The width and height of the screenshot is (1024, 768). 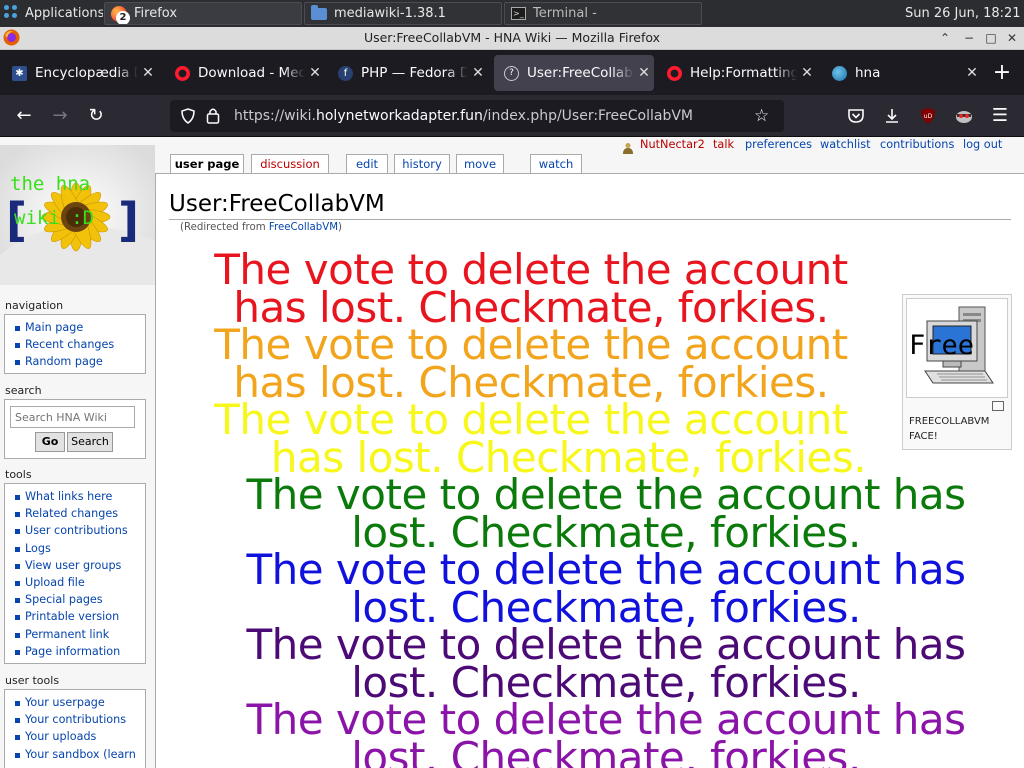 What do you see at coordinates (79, 496) in the screenshot?
I see `tools-link: What links here` at bounding box center [79, 496].